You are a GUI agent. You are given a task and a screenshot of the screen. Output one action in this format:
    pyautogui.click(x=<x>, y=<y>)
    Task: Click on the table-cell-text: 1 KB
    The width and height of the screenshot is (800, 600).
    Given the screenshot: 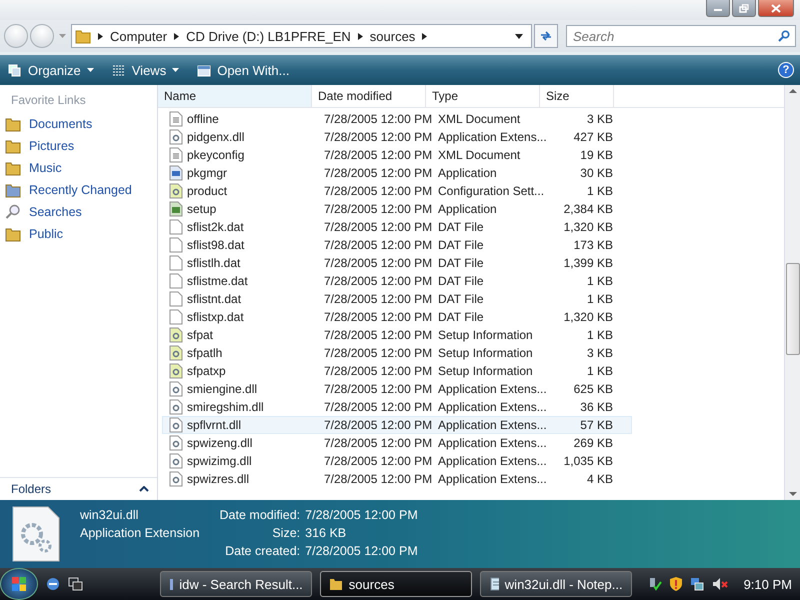 What is the action you would take?
    pyautogui.click(x=600, y=335)
    